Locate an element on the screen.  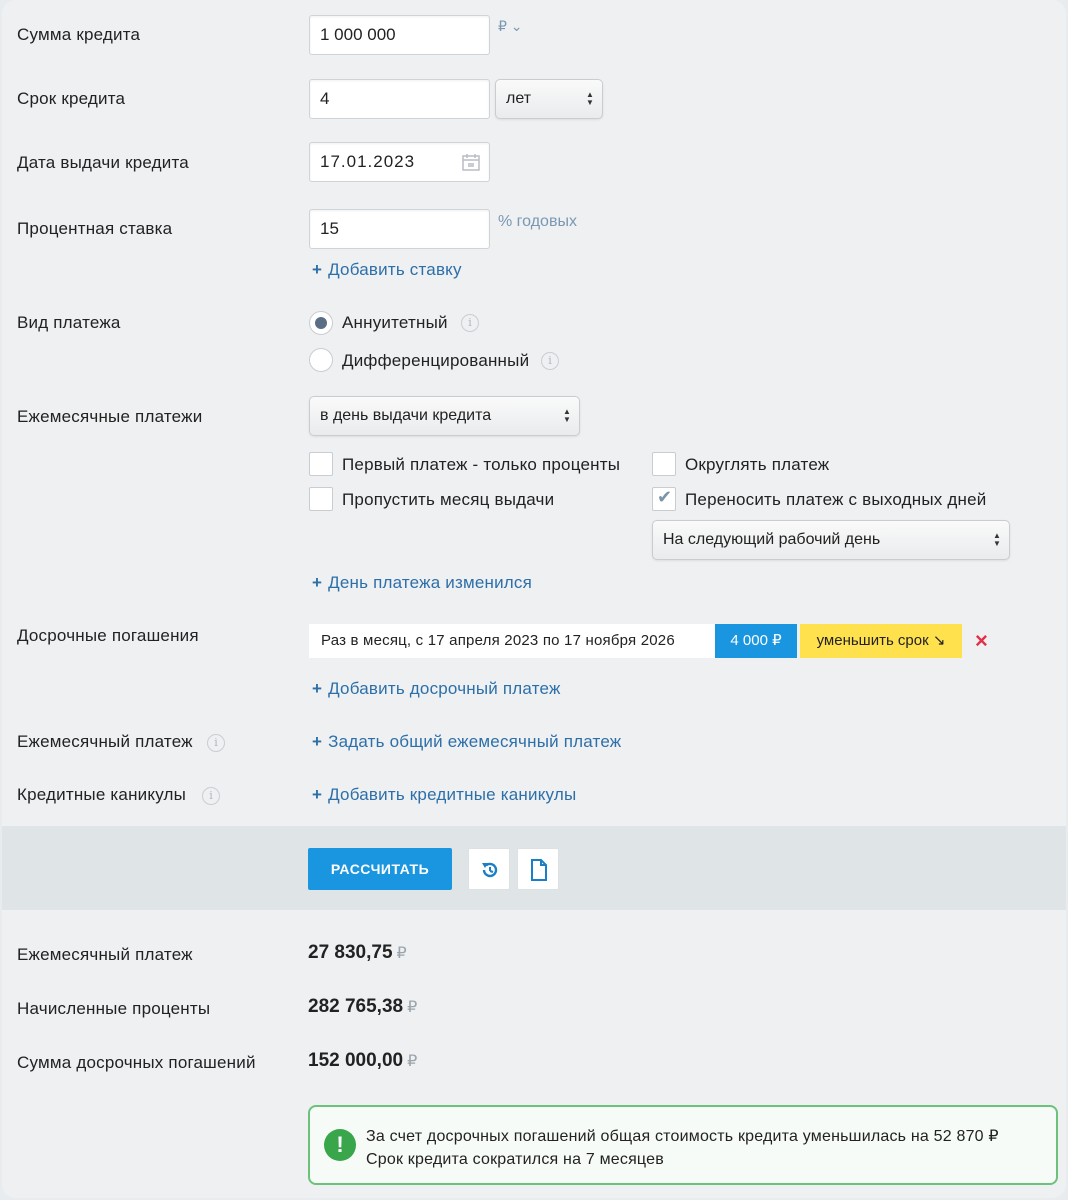
rate-unit: % годовых is located at coordinates (537, 221).